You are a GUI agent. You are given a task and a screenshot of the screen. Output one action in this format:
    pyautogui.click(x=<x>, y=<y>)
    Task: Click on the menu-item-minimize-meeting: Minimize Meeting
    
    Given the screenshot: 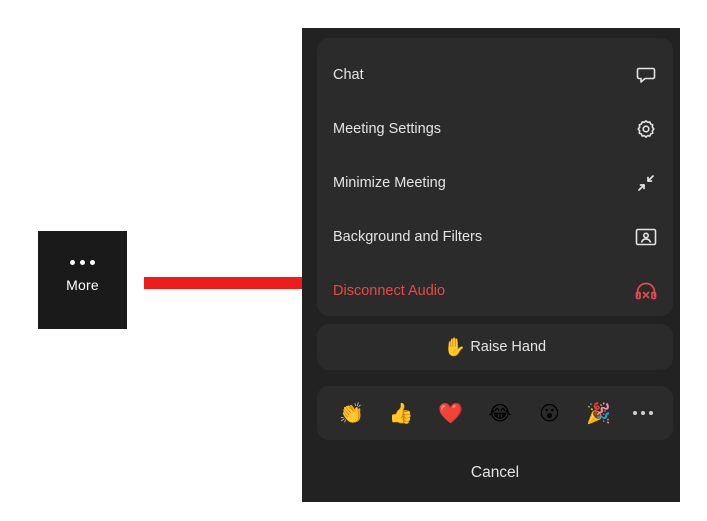 What is the action you would take?
    pyautogui.click(x=495, y=183)
    